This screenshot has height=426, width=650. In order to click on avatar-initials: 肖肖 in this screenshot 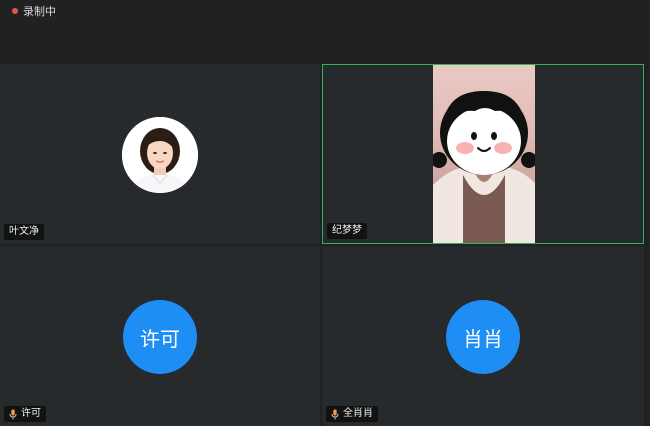, I will do `click(483, 338)`.